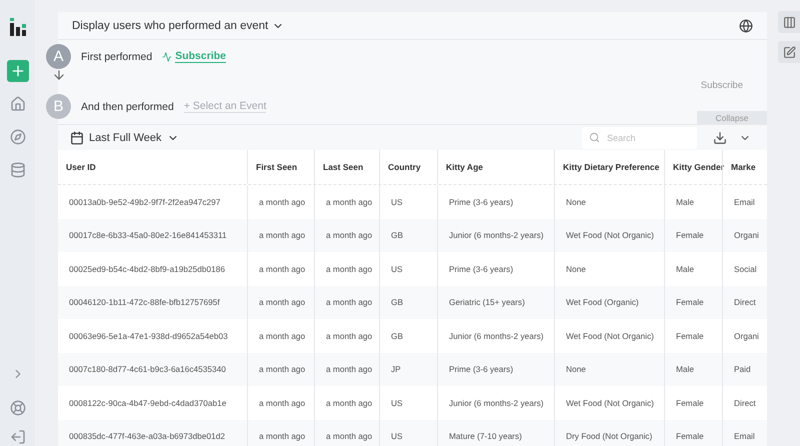 This screenshot has height=446, width=800. I want to click on columns-button, so click(789, 22).